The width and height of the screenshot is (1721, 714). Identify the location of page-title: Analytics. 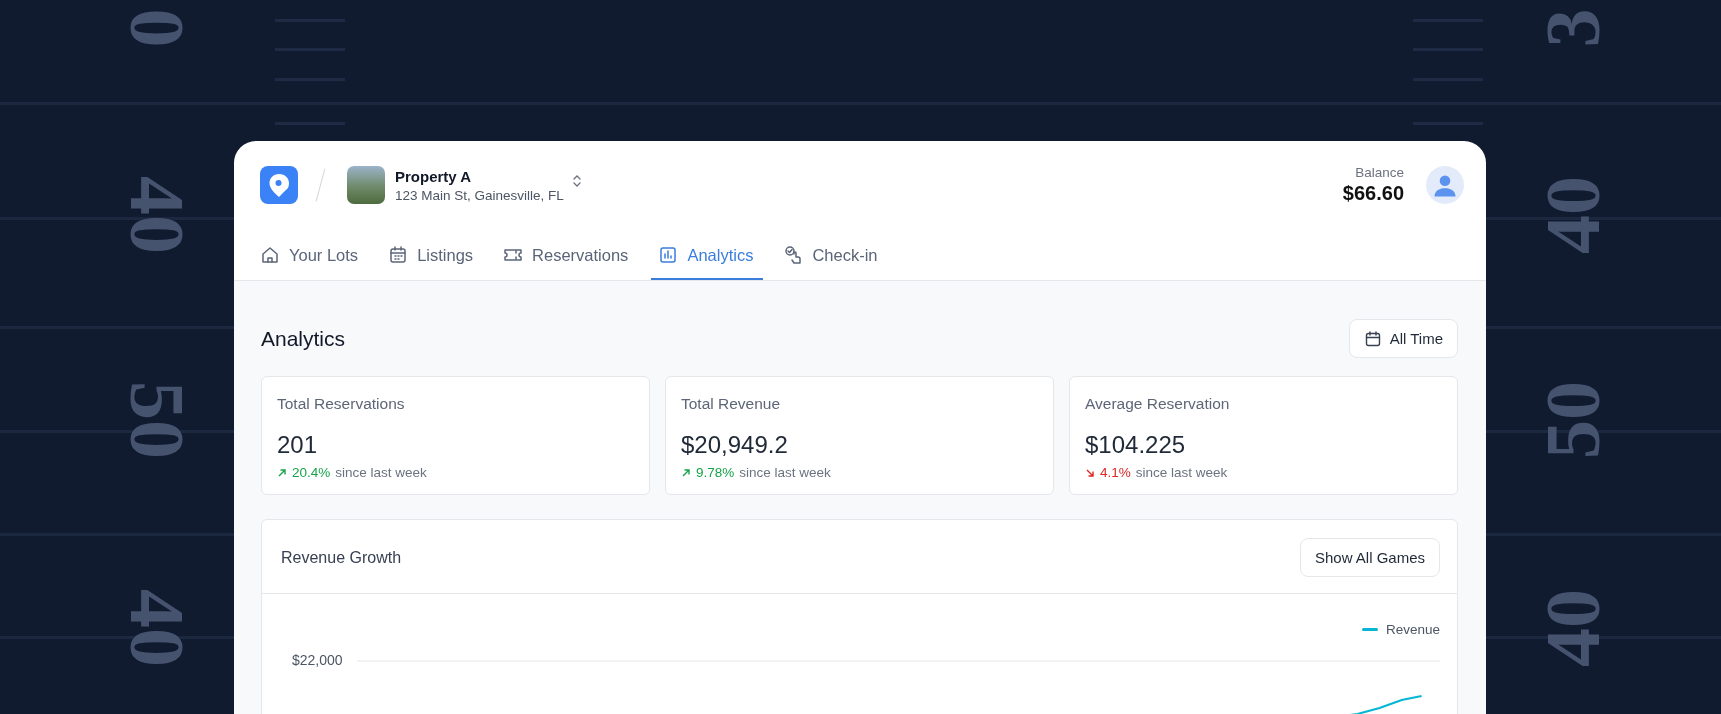
(303, 338).